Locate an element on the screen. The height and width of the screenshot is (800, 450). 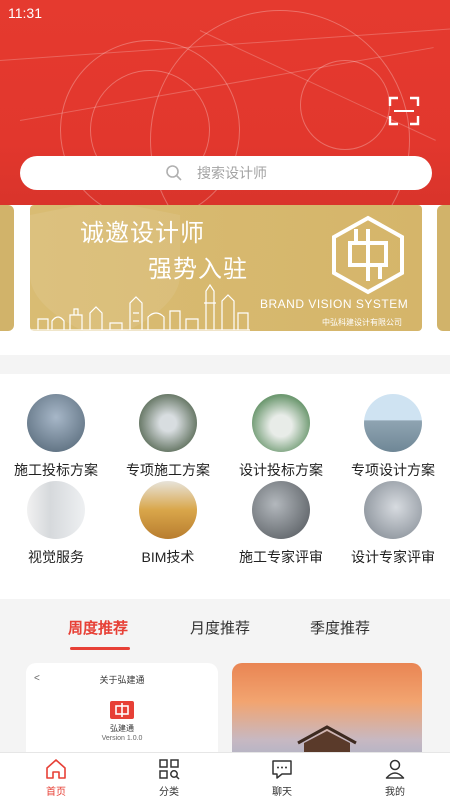
status-time: 11:31 is located at coordinates (25, 13).